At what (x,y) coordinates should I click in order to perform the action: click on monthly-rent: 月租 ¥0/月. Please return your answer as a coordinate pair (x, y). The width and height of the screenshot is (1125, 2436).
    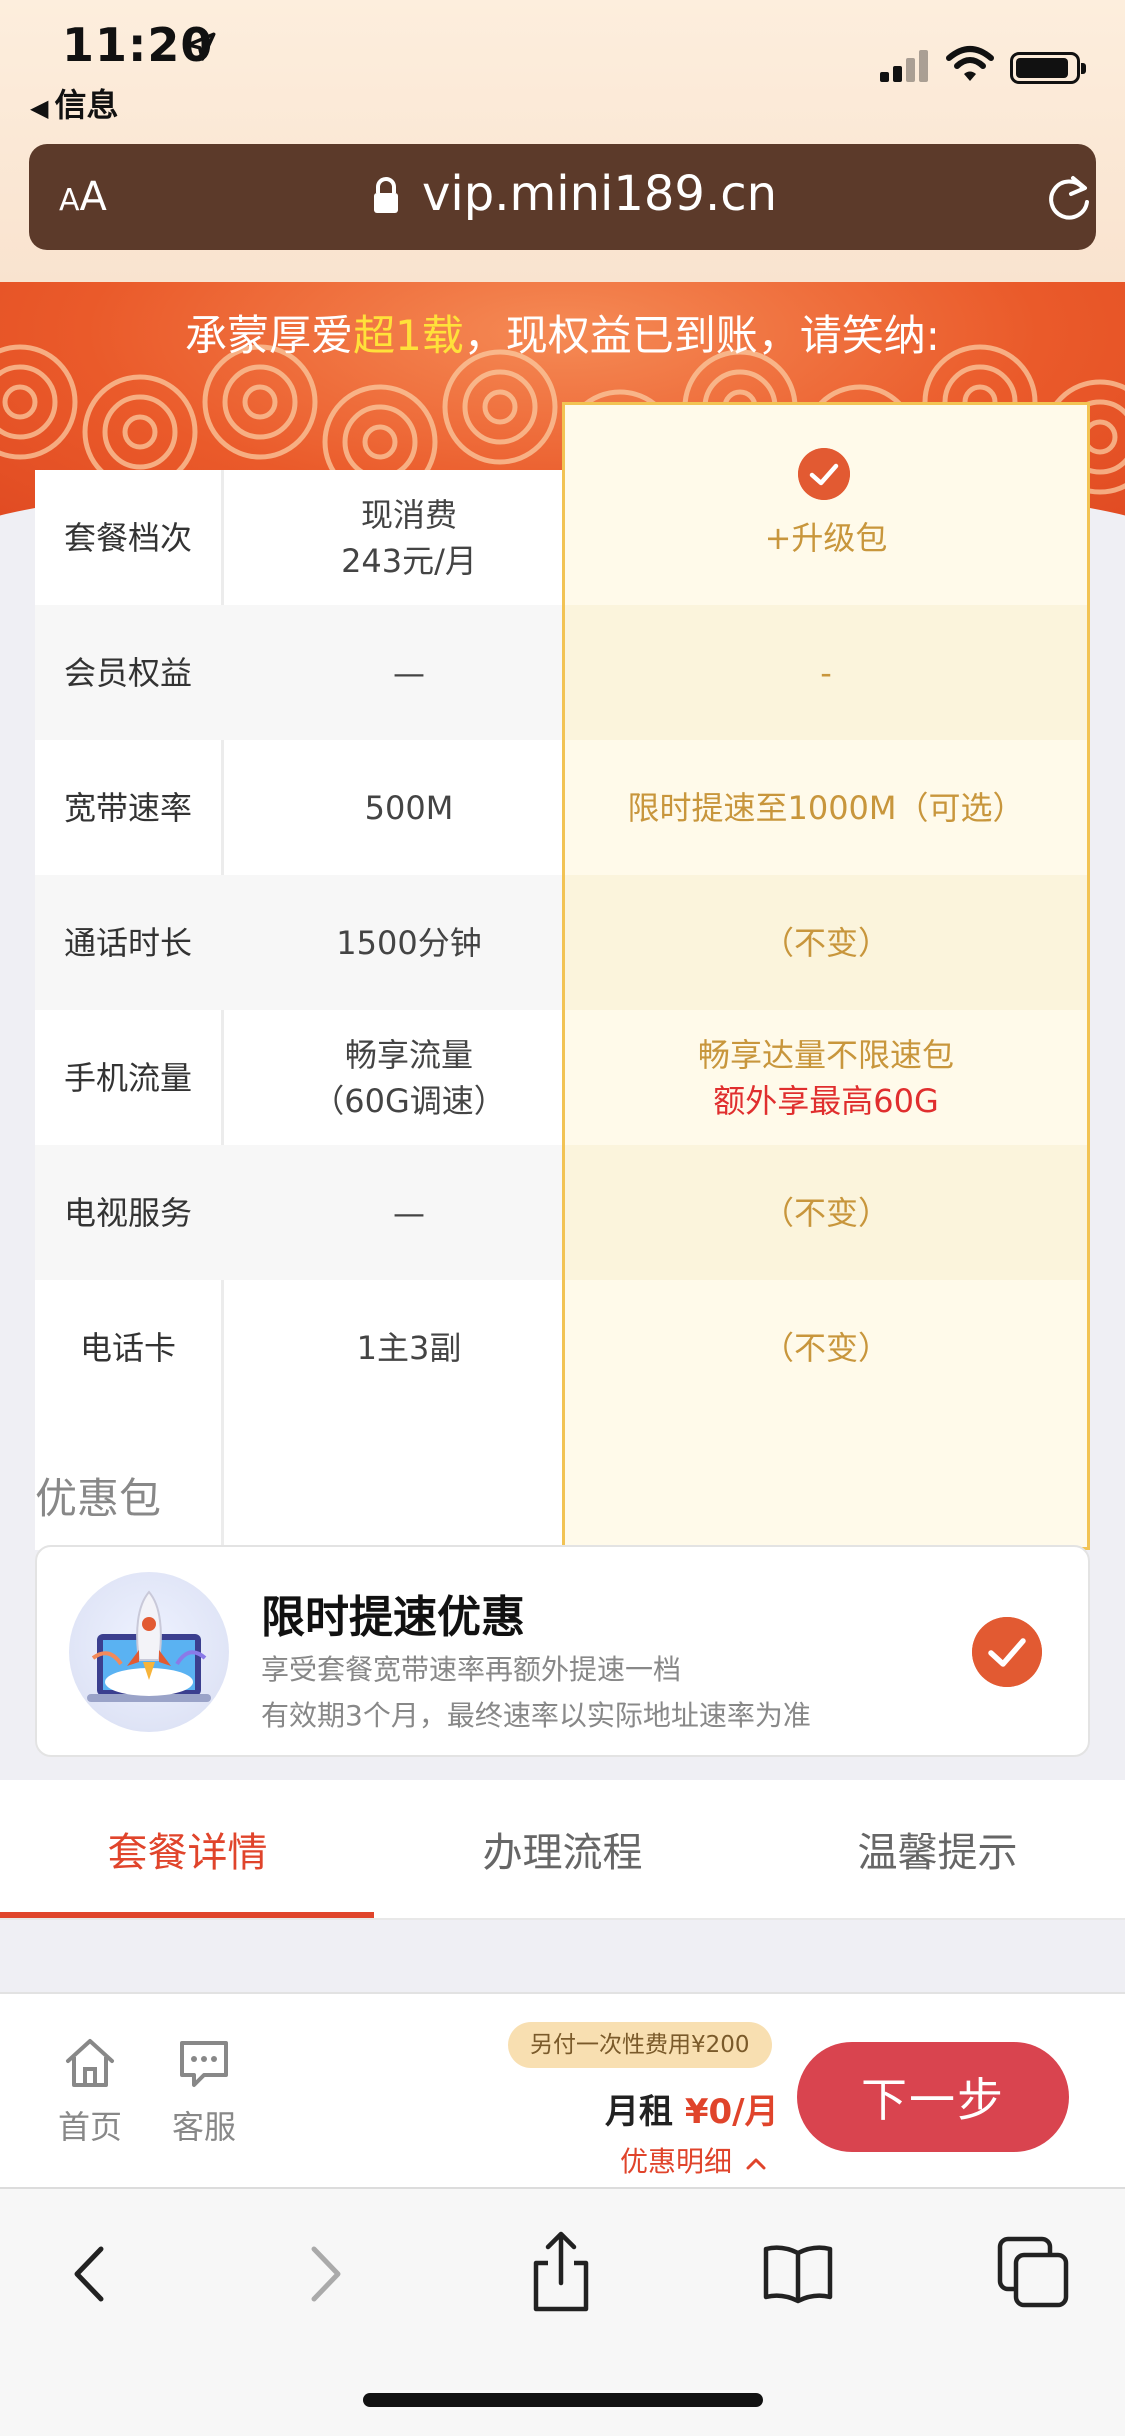
    Looking at the image, I should click on (692, 2108).